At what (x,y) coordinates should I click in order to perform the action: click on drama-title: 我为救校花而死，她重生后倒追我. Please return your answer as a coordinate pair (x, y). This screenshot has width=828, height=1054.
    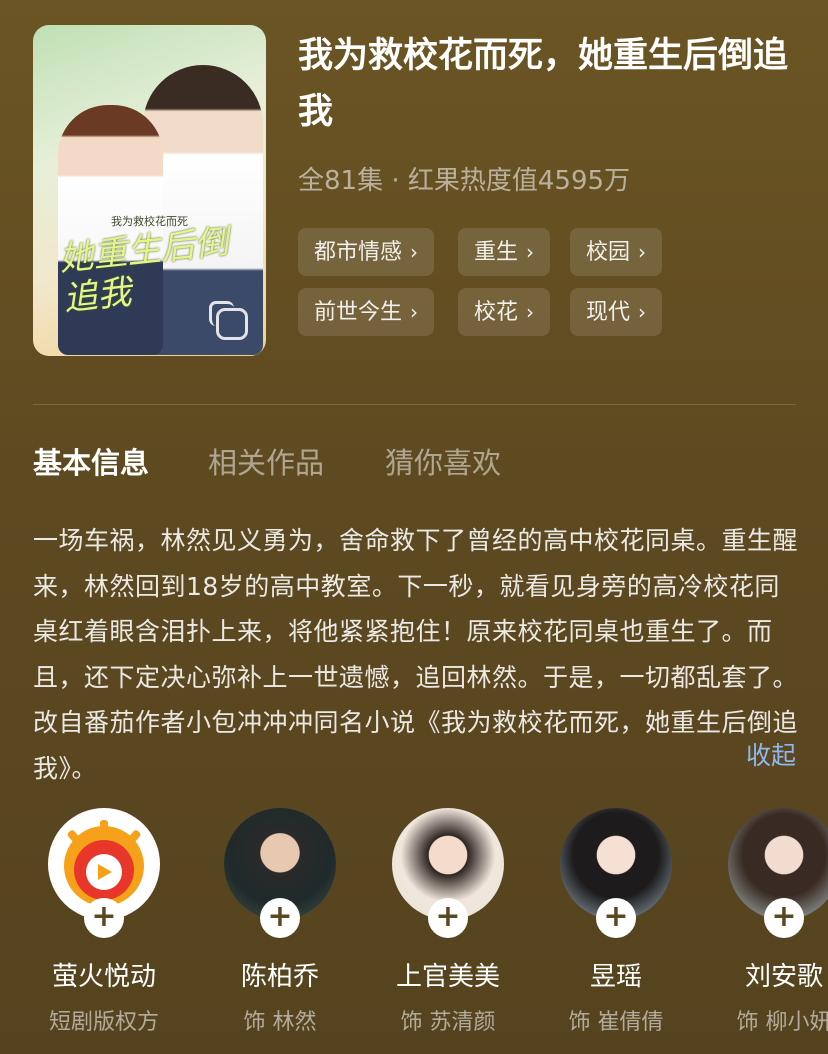
    Looking at the image, I should click on (543, 84).